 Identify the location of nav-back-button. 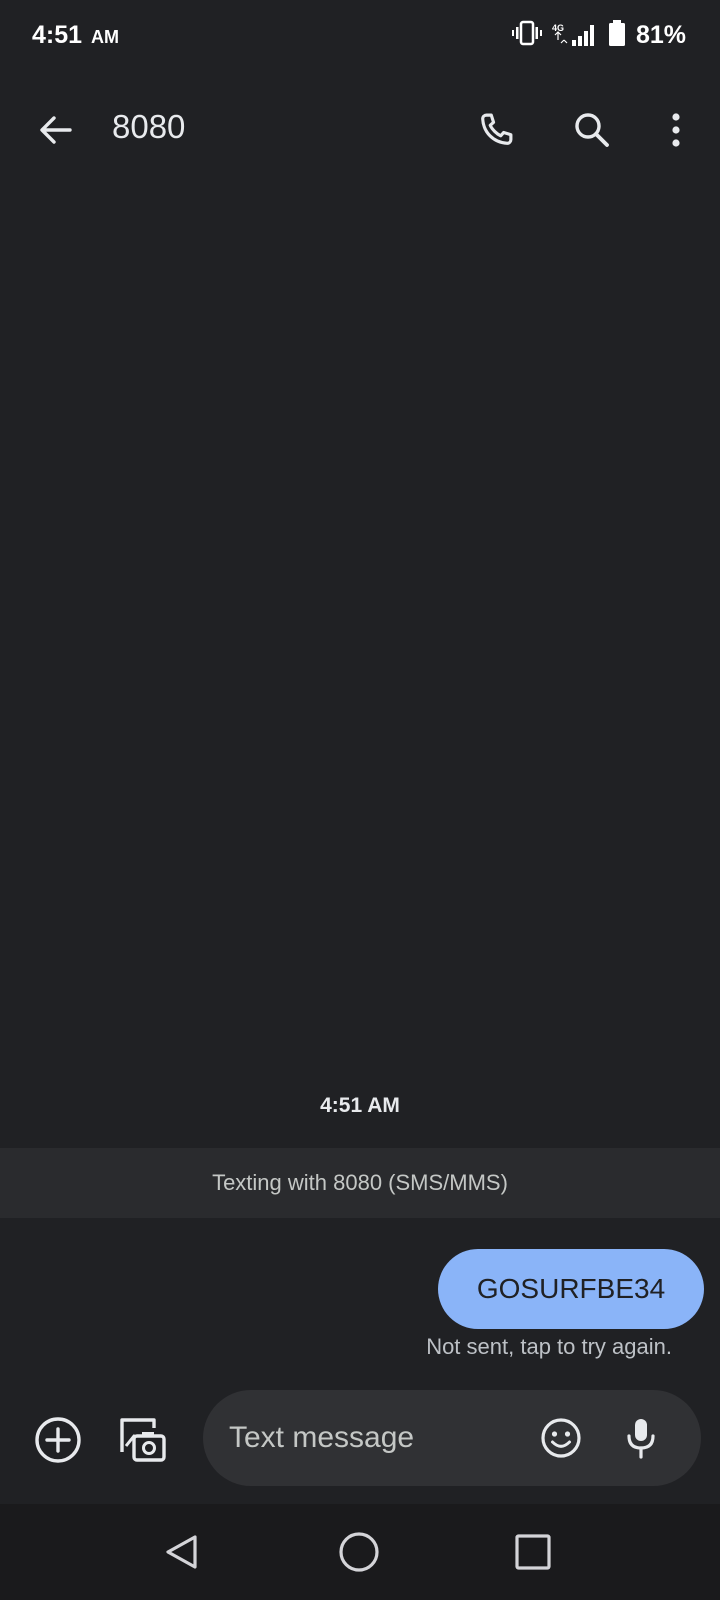
(182, 1552).